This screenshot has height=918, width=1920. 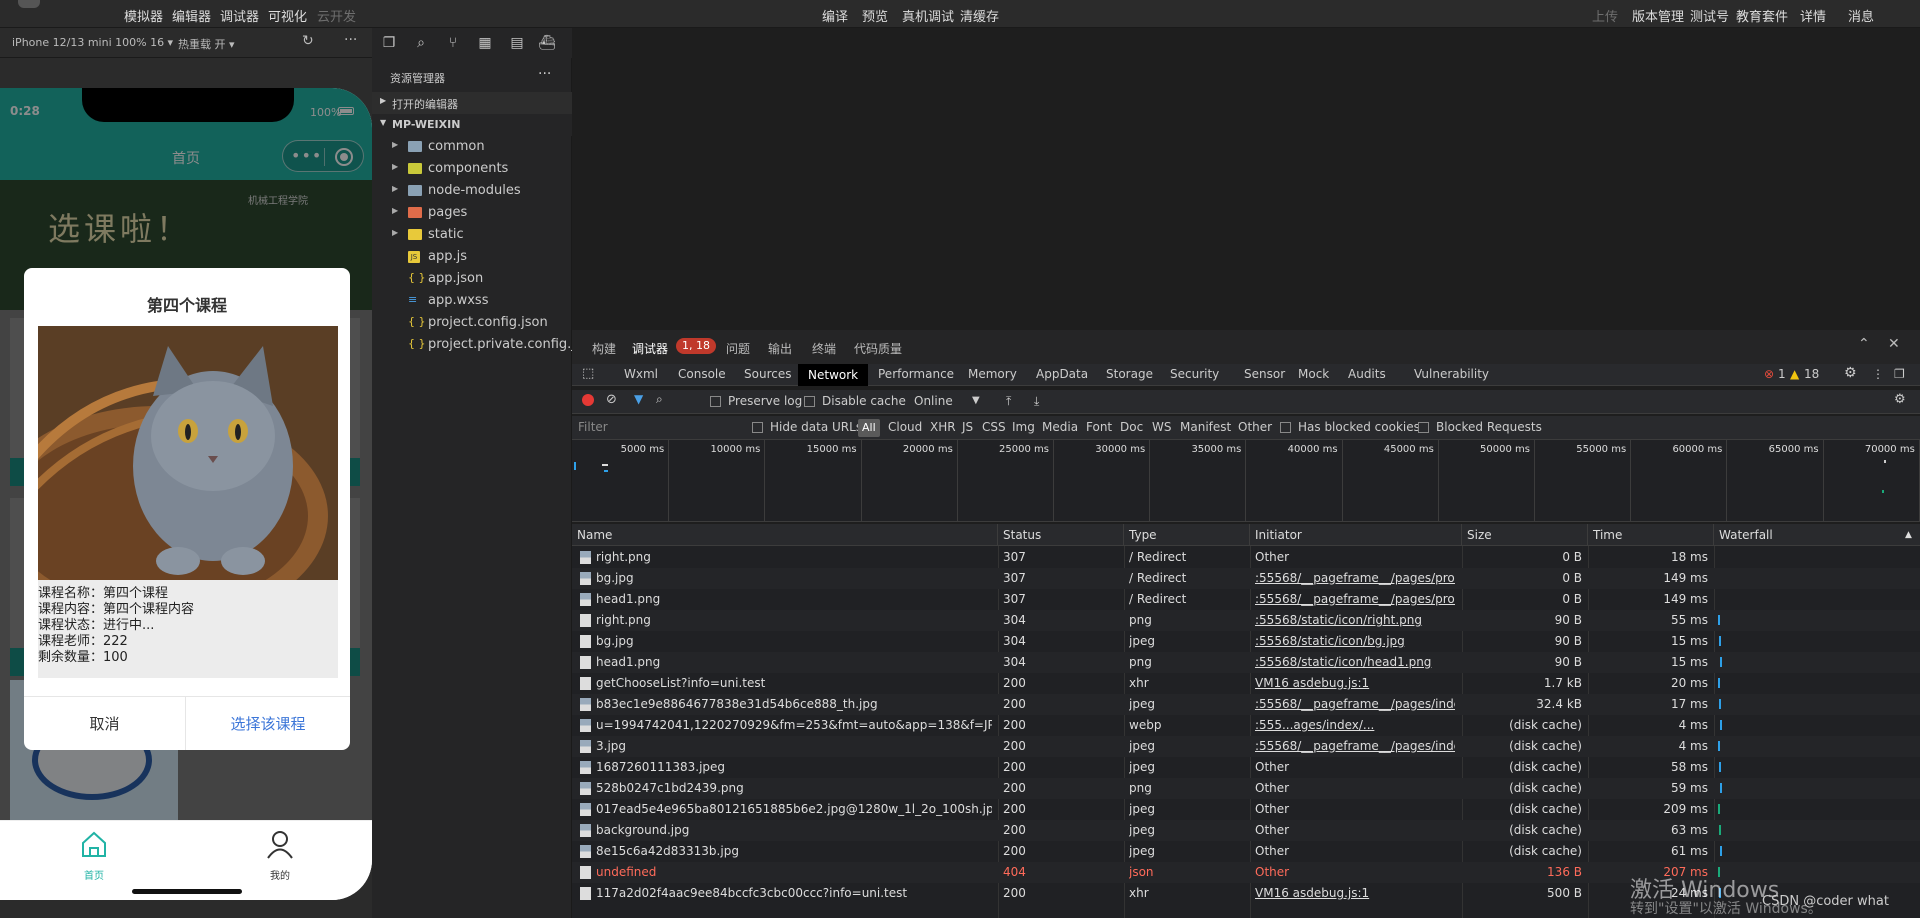 What do you see at coordinates (1264, 374) in the screenshot?
I see `tab-sensor: Sensor` at bounding box center [1264, 374].